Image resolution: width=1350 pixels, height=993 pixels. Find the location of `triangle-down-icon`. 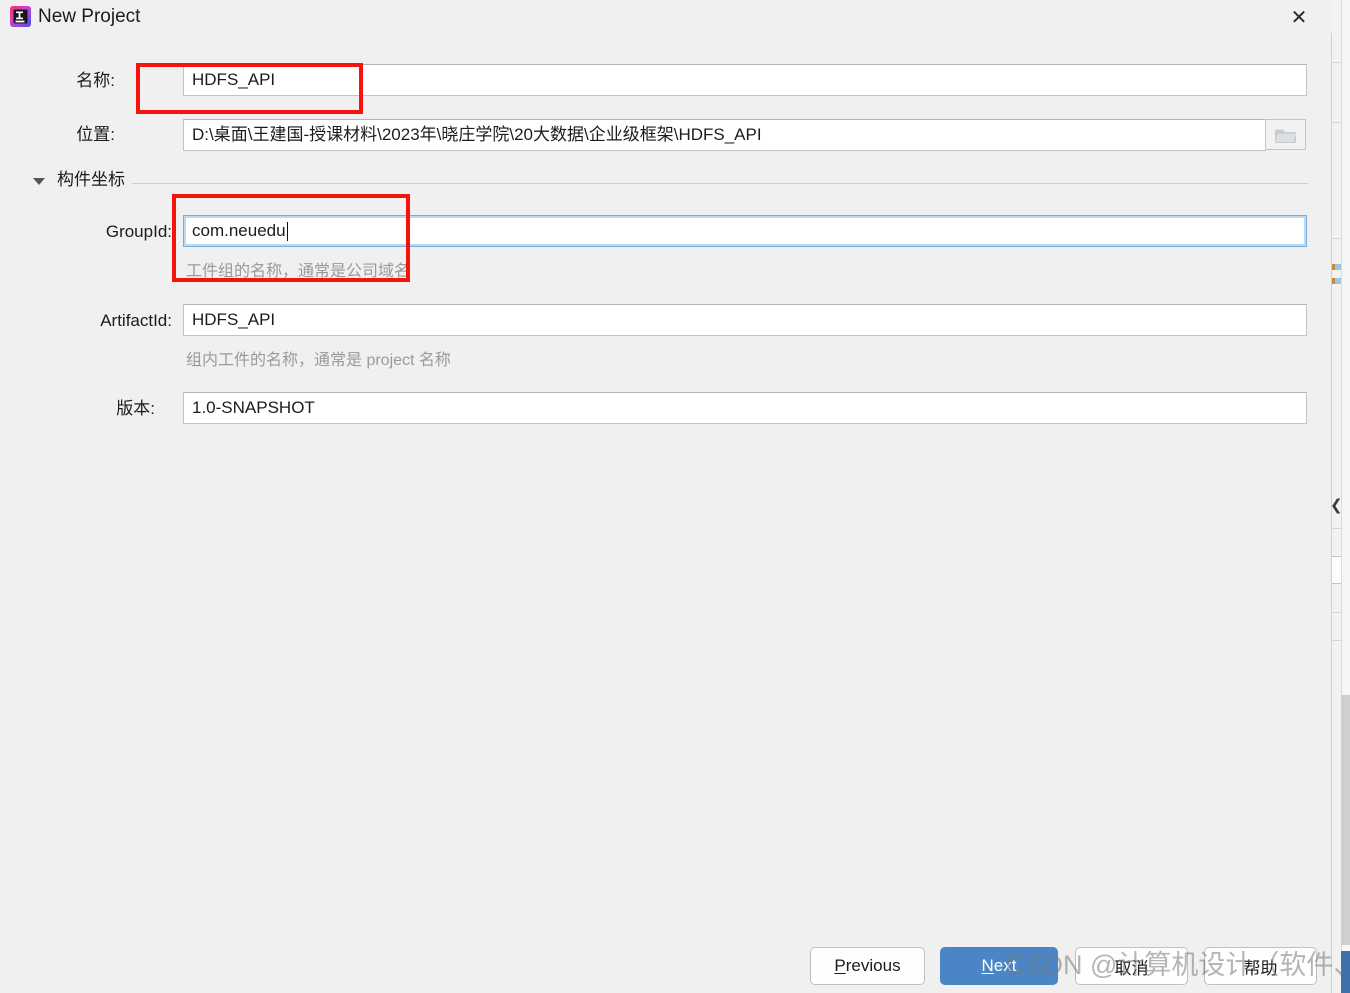

triangle-down-icon is located at coordinates (39, 181).